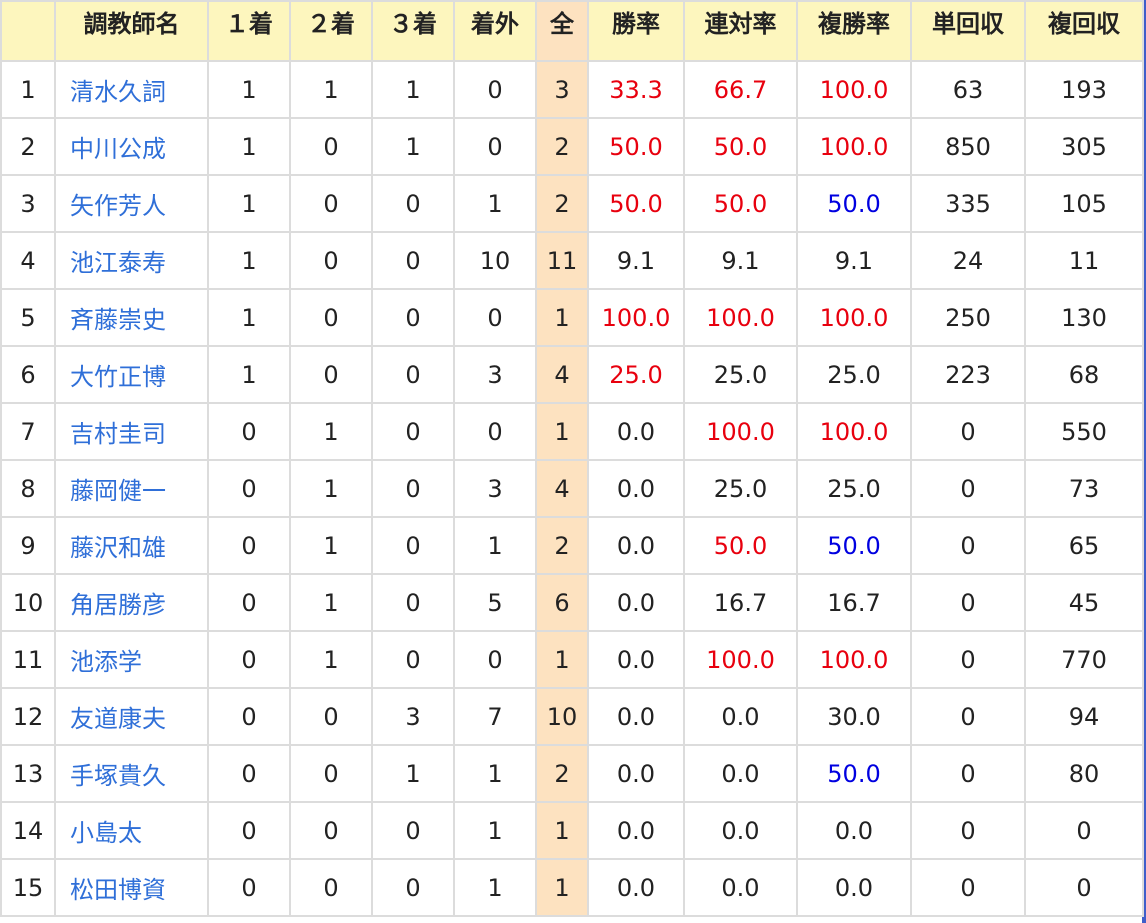  What do you see at coordinates (968, 203) in the screenshot?
I see `win-return-cell: 335` at bounding box center [968, 203].